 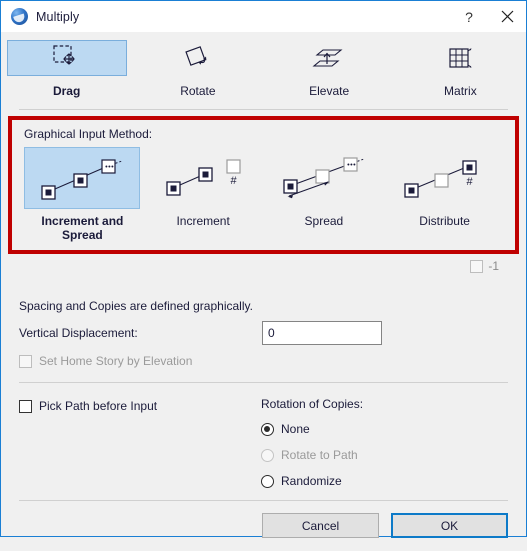 I want to click on radio-label-rotate-to-path: Rotate to Path, so click(x=319, y=455).